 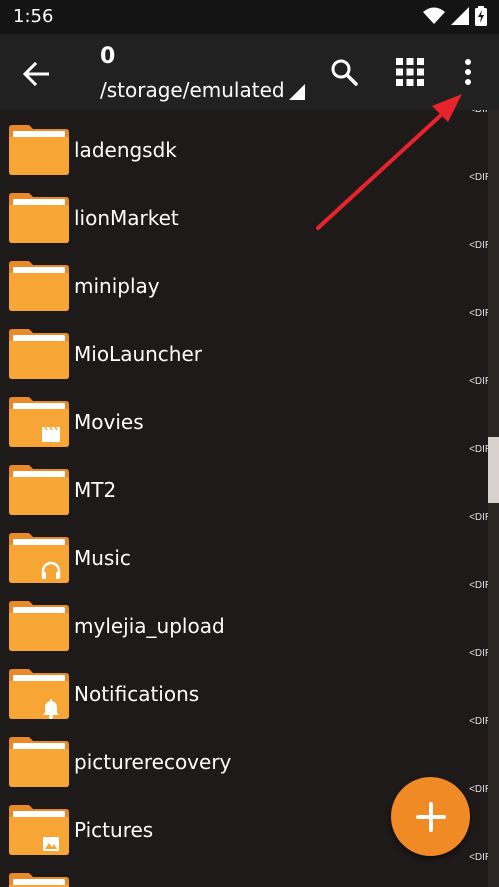 I want to click on more-options-button, so click(x=468, y=72).